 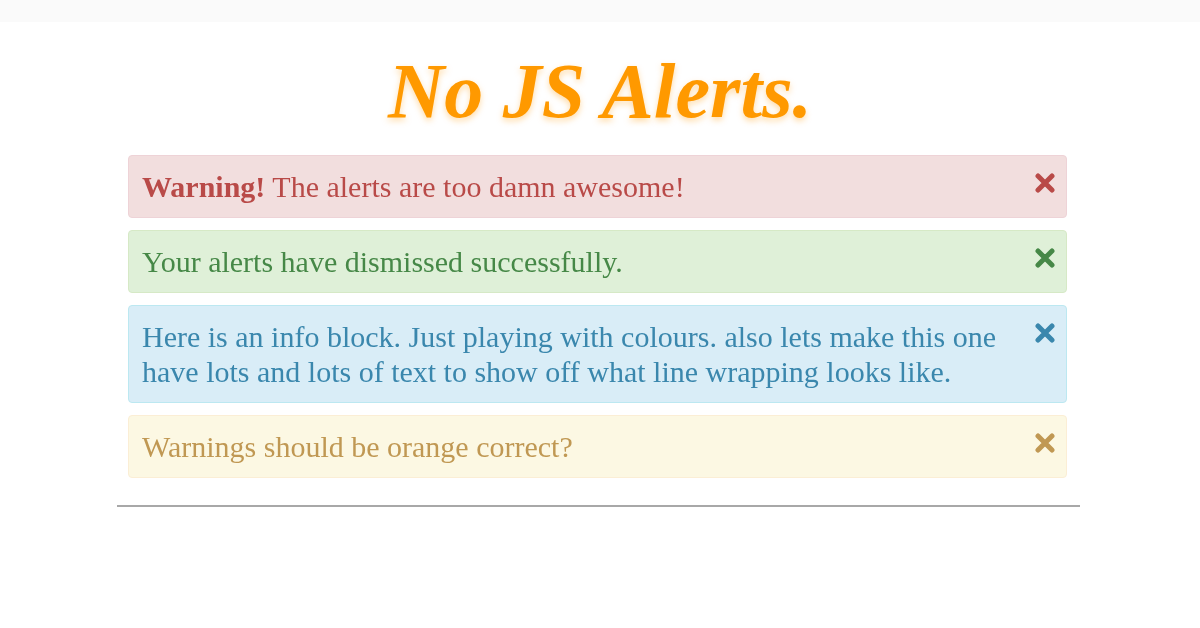 I want to click on alert-message: Your alerts have dismissed successfully., so click(x=383, y=261).